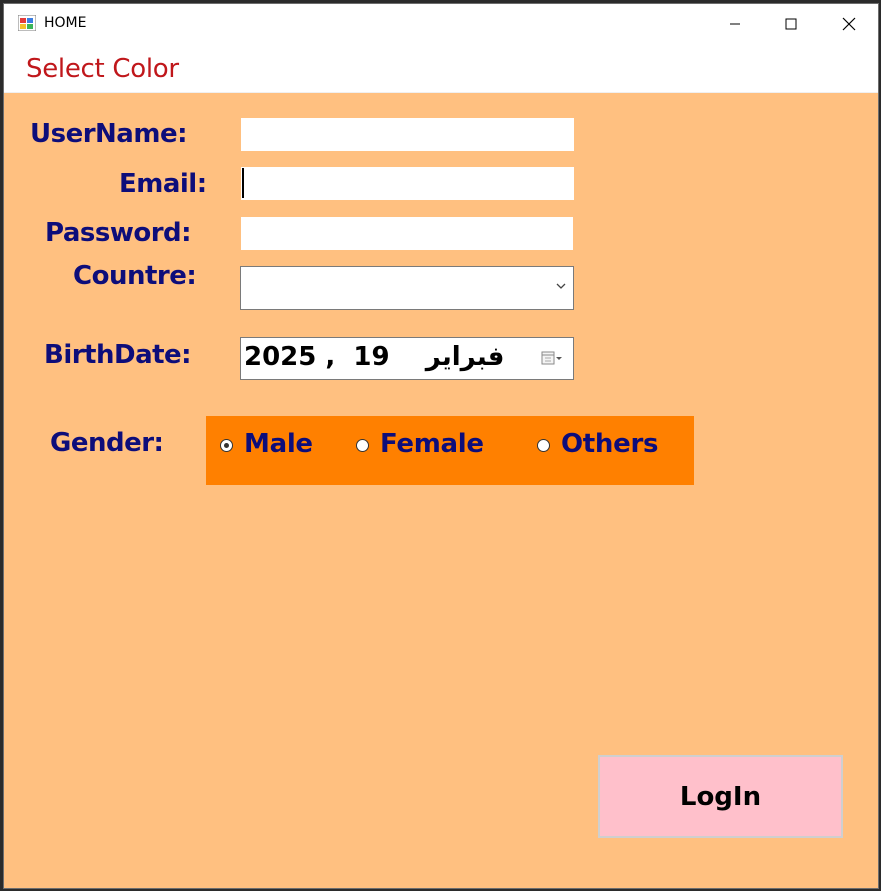 This screenshot has width=881, height=891. I want to click on password-input, so click(407, 233).